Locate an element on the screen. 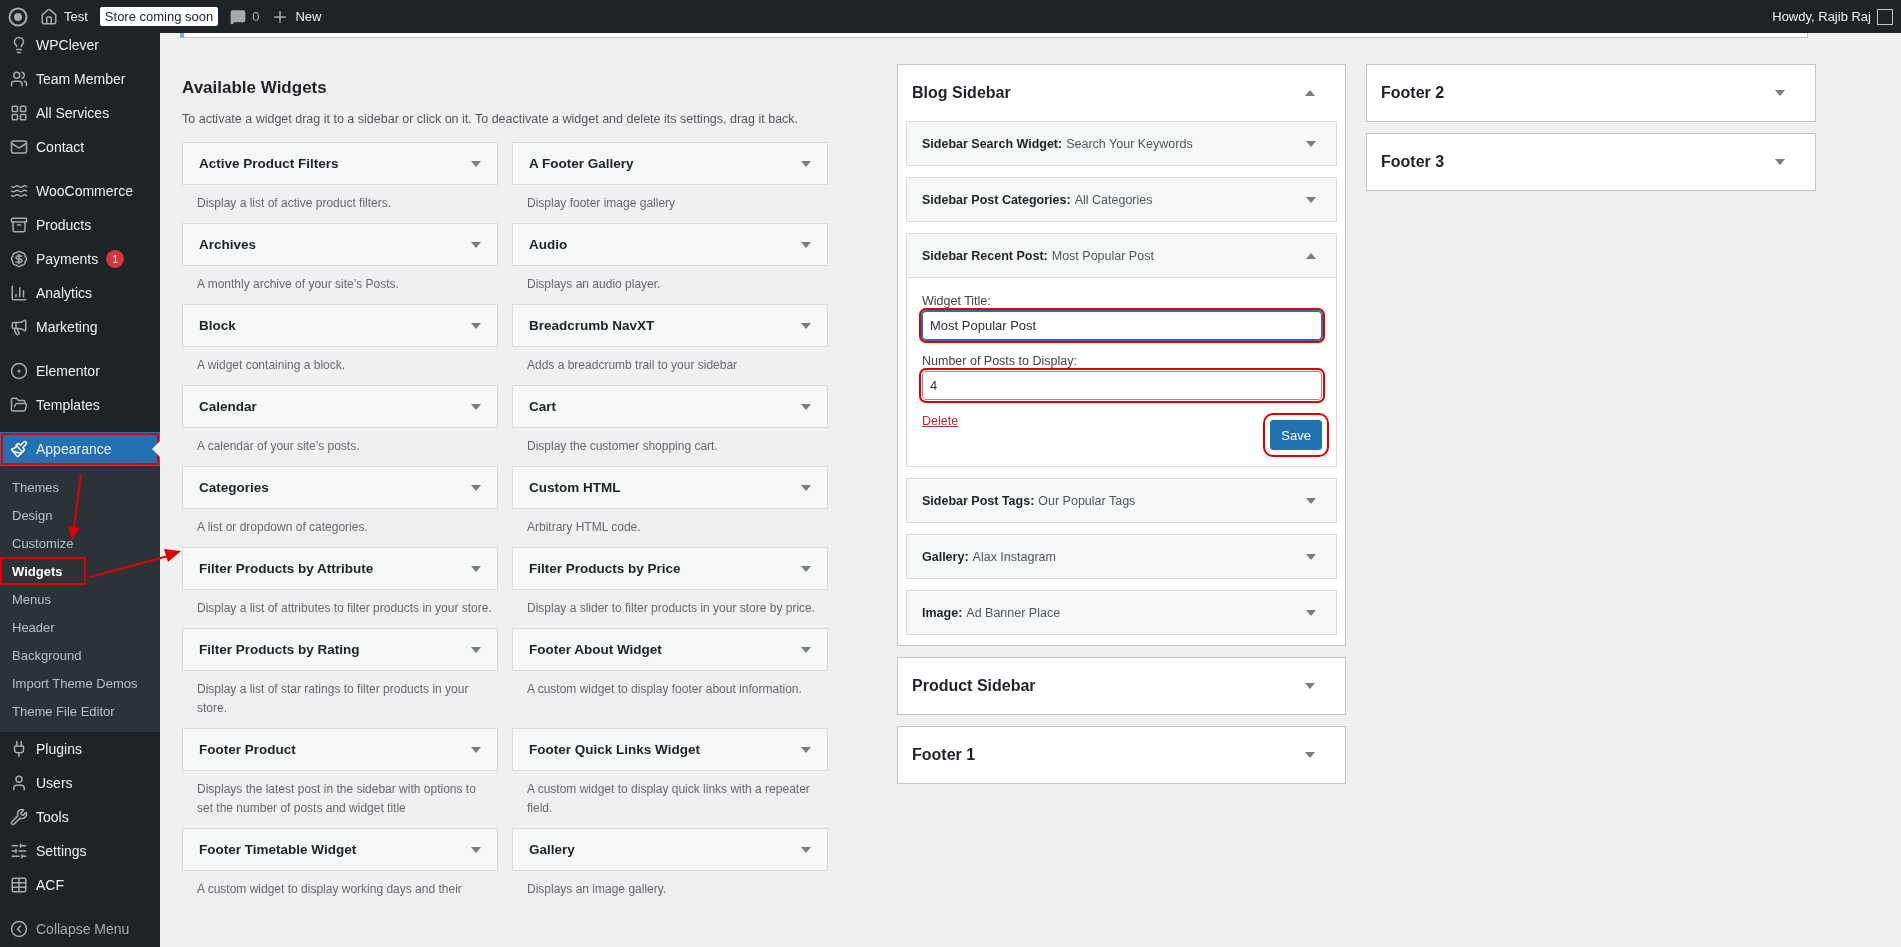 This screenshot has height=947, width=1901. submenu-item: Background is located at coordinates (80, 655).